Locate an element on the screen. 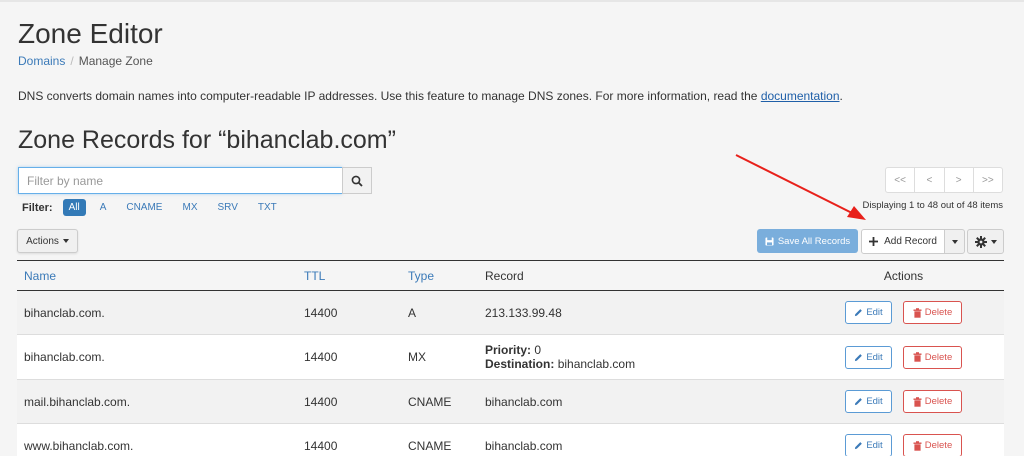 The image size is (1024, 456). record-type: A is located at coordinates (439, 312).